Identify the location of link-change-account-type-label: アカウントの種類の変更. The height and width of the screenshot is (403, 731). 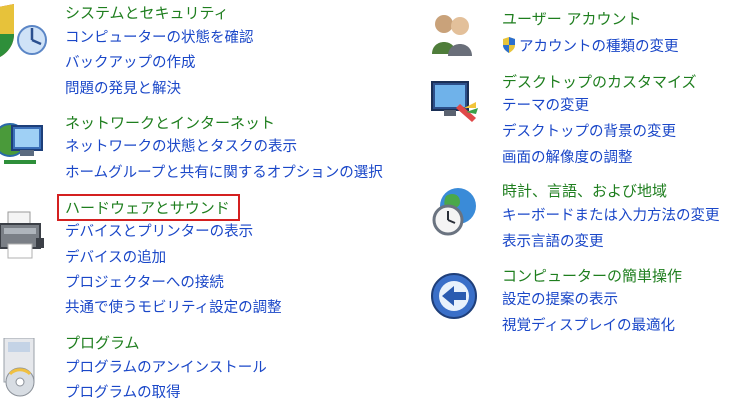
(599, 47).